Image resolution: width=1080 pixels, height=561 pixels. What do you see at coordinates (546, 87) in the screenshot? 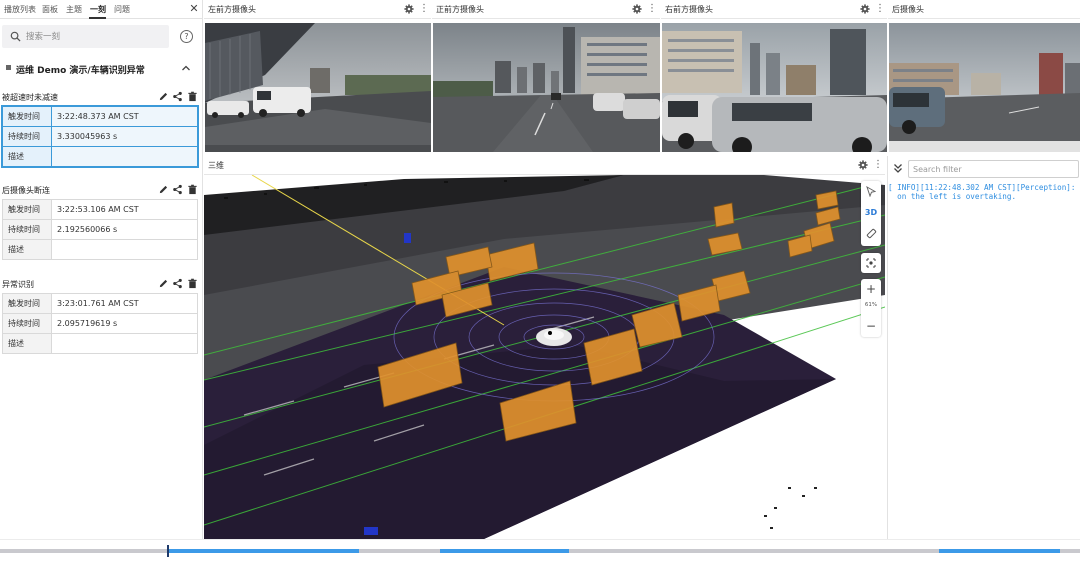
I see `camera-image-front` at bounding box center [546, 87].